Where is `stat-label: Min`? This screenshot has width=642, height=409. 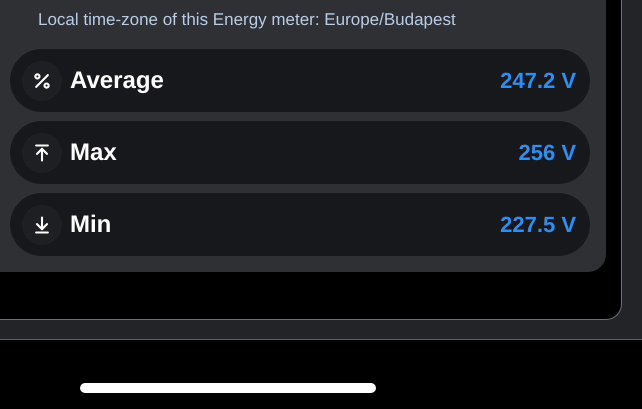
stat-label: Min is located at coordinates (91, 225).